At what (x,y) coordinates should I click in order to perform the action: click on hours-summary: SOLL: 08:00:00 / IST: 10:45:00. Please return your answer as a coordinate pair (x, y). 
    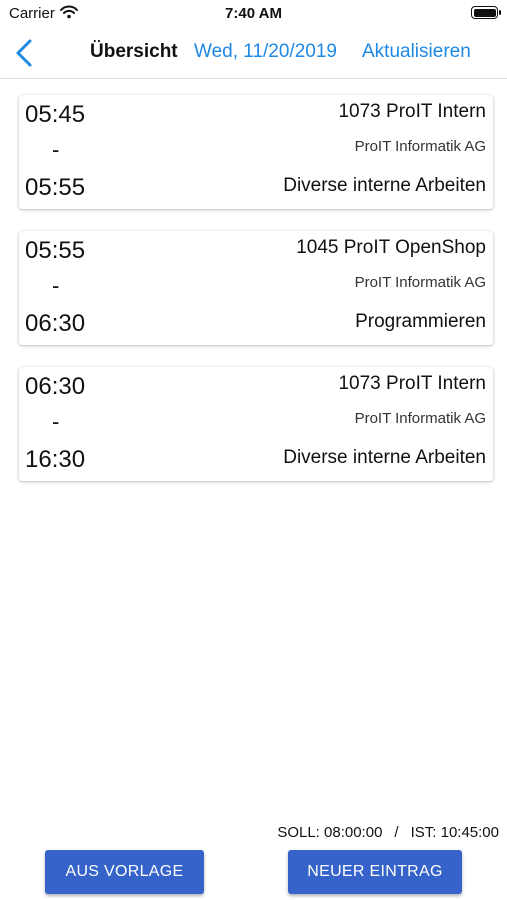
    Looking at the image, I should click on (388, 832).